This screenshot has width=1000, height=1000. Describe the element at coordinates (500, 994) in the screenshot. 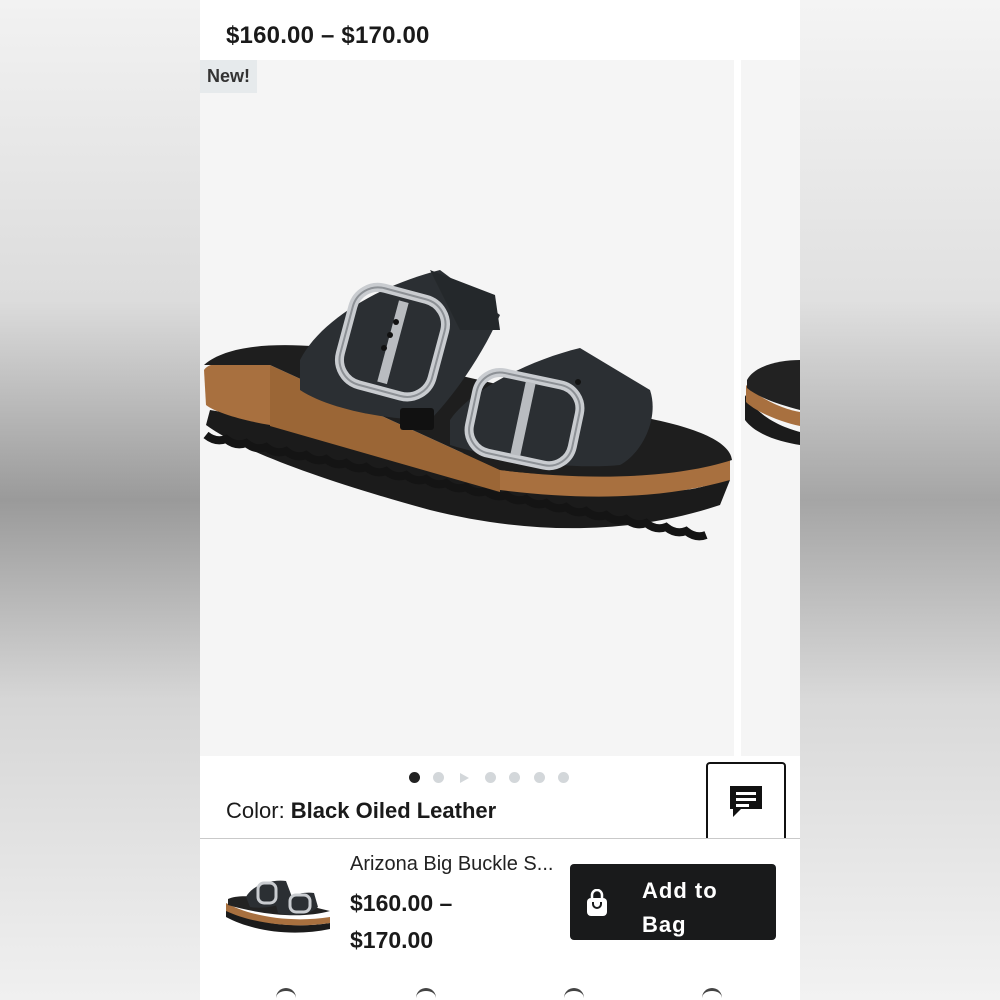

I see `browser-nav-bar` at that location.